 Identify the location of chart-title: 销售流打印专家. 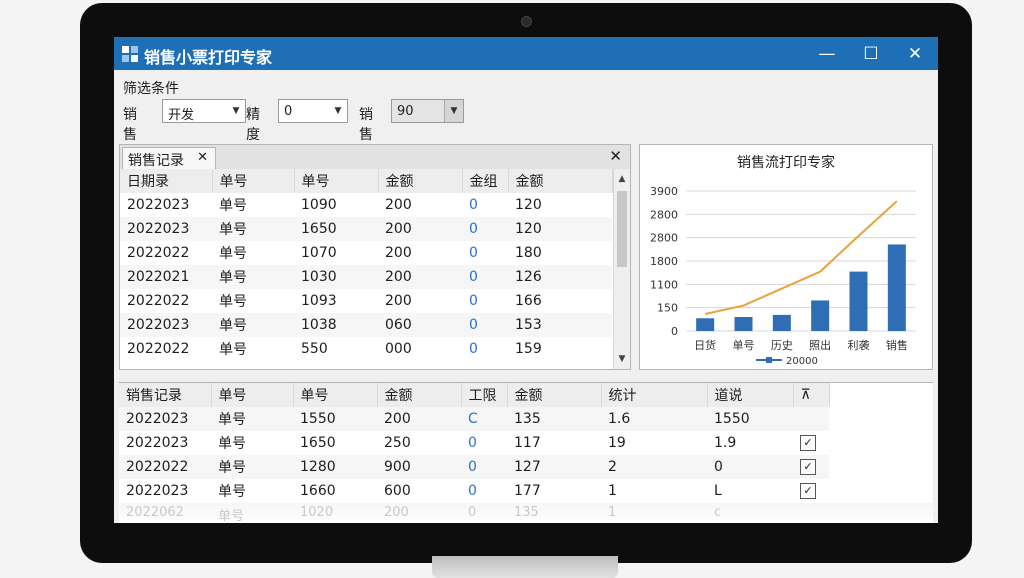
(786, 162).